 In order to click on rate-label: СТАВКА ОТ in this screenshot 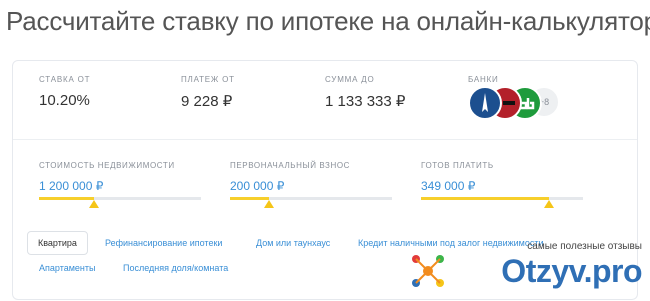, I will do `click(65, 79)`.